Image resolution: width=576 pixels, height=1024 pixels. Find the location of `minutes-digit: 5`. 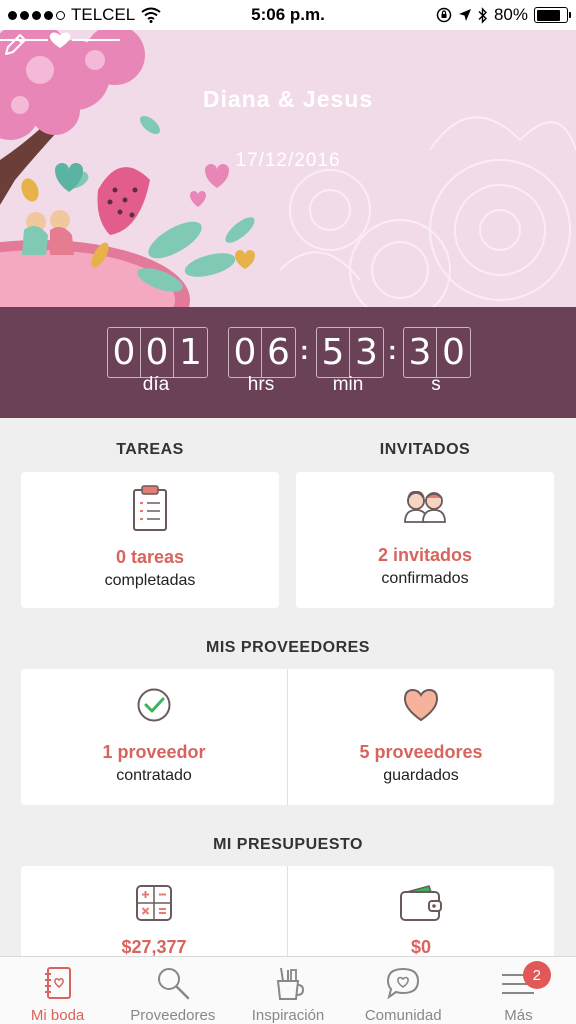

minutes-digit: 5 is located at coordinates (333, 352).